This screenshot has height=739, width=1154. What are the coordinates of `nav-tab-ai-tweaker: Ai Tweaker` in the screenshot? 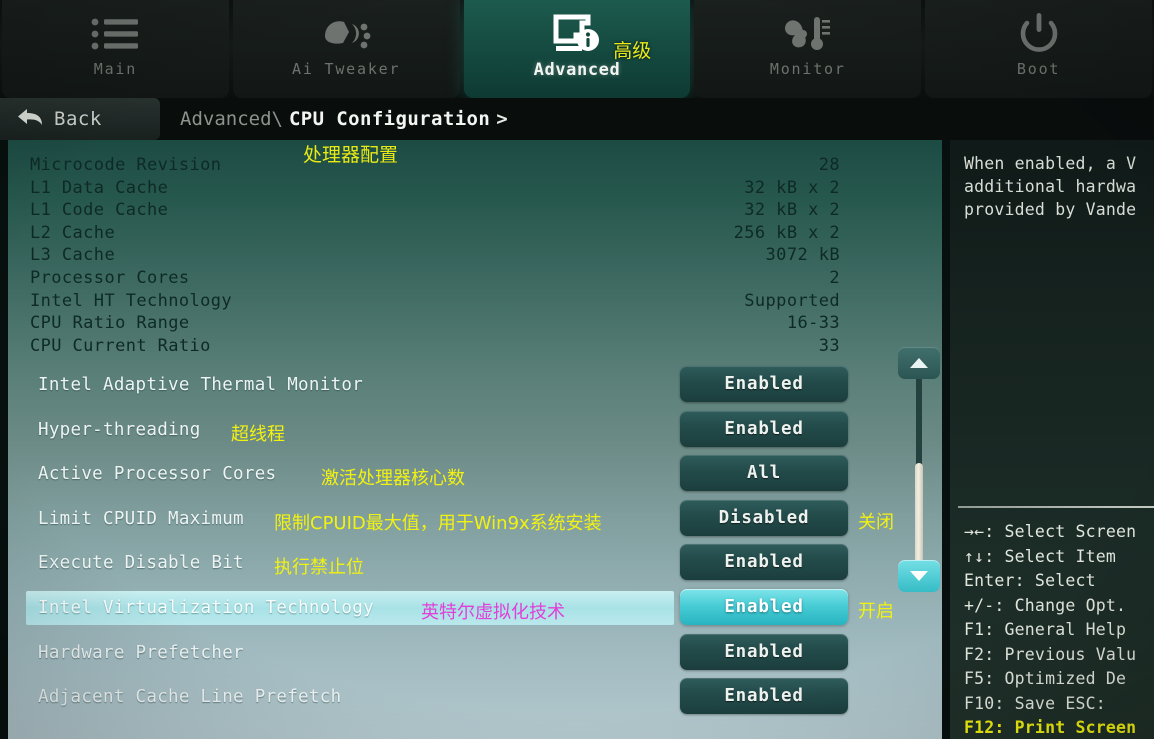 It's located at (346, 49).